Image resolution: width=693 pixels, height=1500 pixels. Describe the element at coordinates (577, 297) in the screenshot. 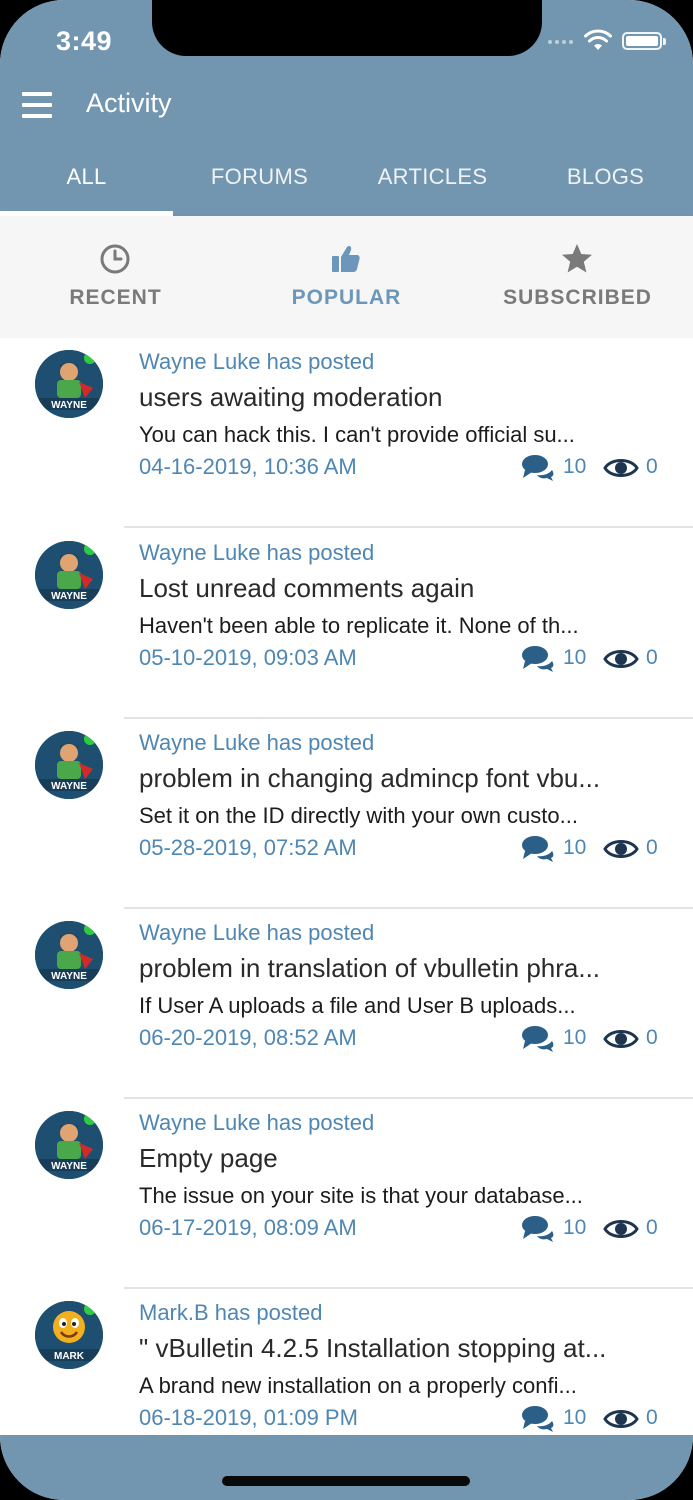

I see `filter-subscribed-label: SUBSCRIBED` at that location.